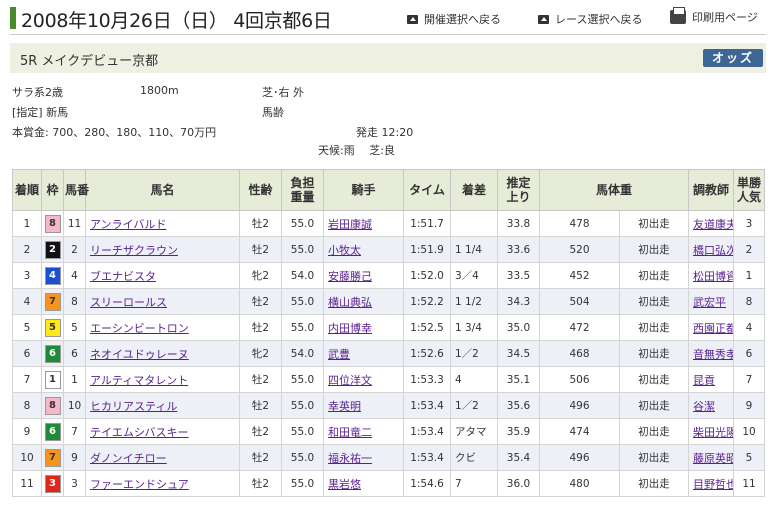 Image resolution: width=774 pixels, height=520 pixels. Describe the element at coordinates (139, 380) in the screenshot. I see `horse-name-link: アルティマタレント` at that location.